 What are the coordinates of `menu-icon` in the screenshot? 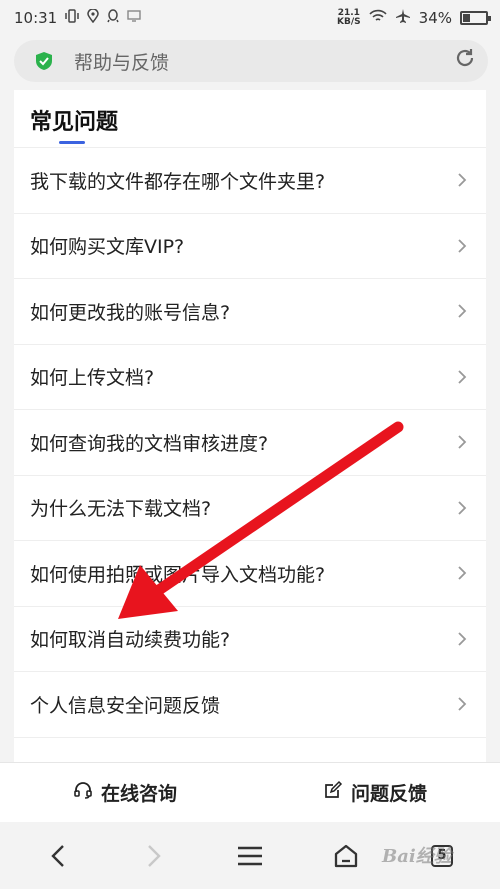 It's located at (250, 856).